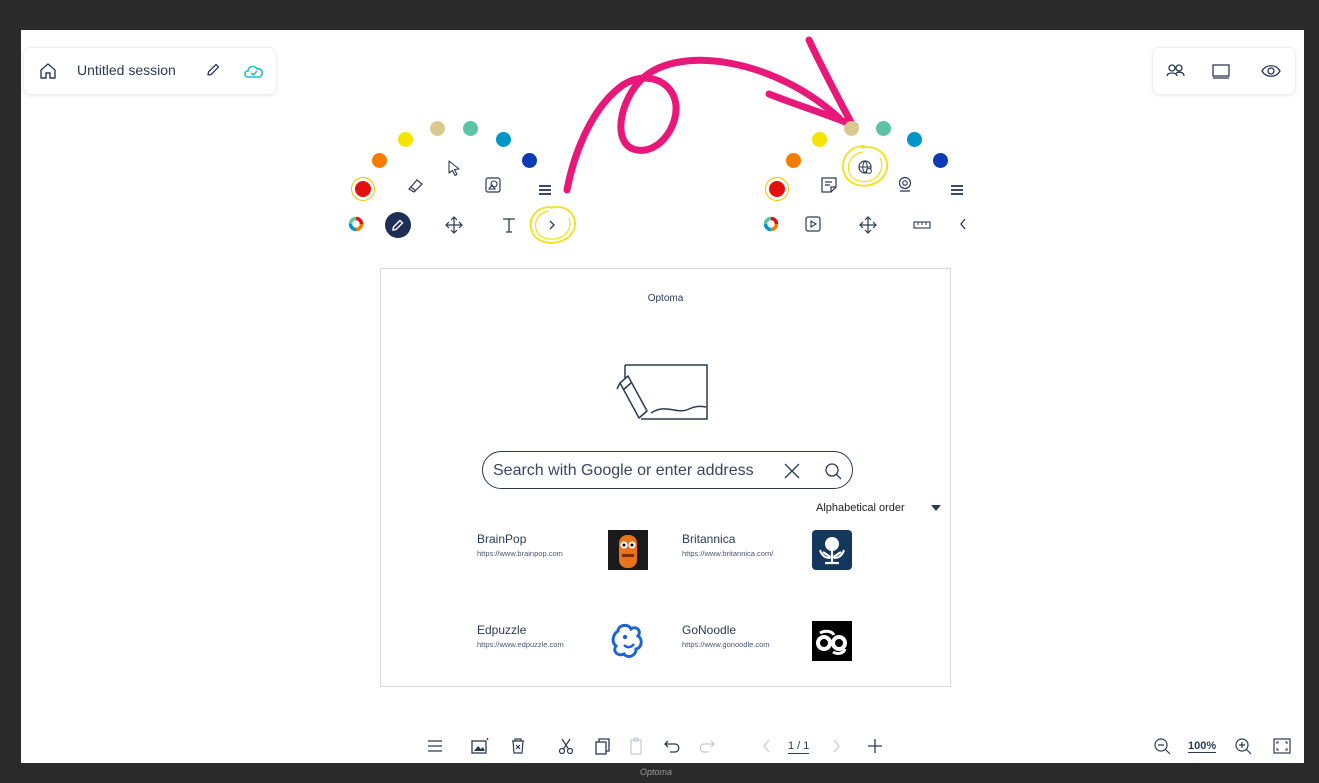  Describe the element at coordinates (1311, 391) in the screenshot. I see `display-bezel-right` at that location.